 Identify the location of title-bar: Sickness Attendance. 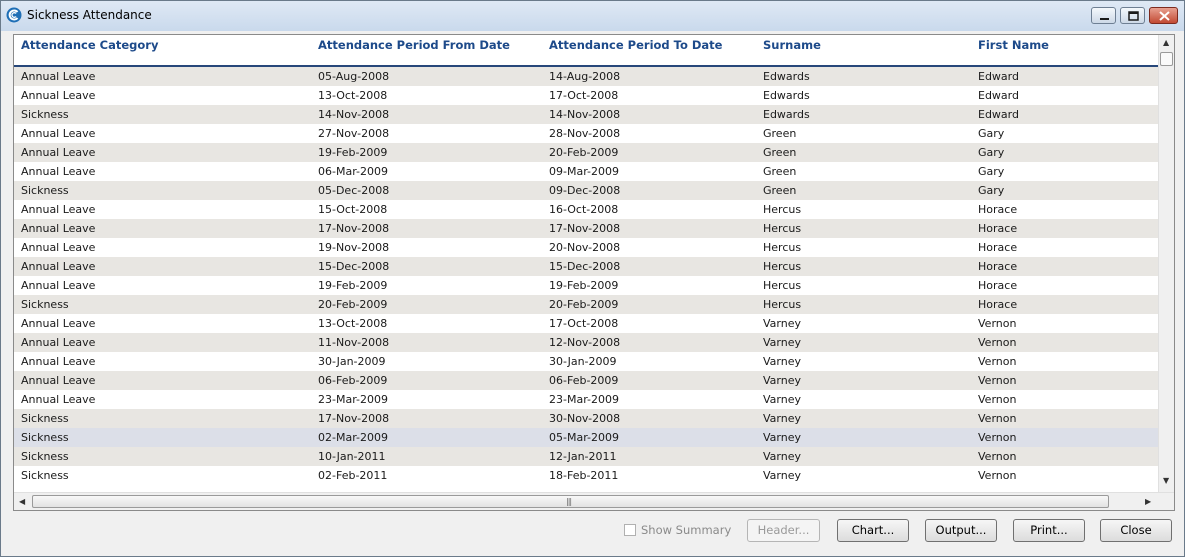
(592, 16).